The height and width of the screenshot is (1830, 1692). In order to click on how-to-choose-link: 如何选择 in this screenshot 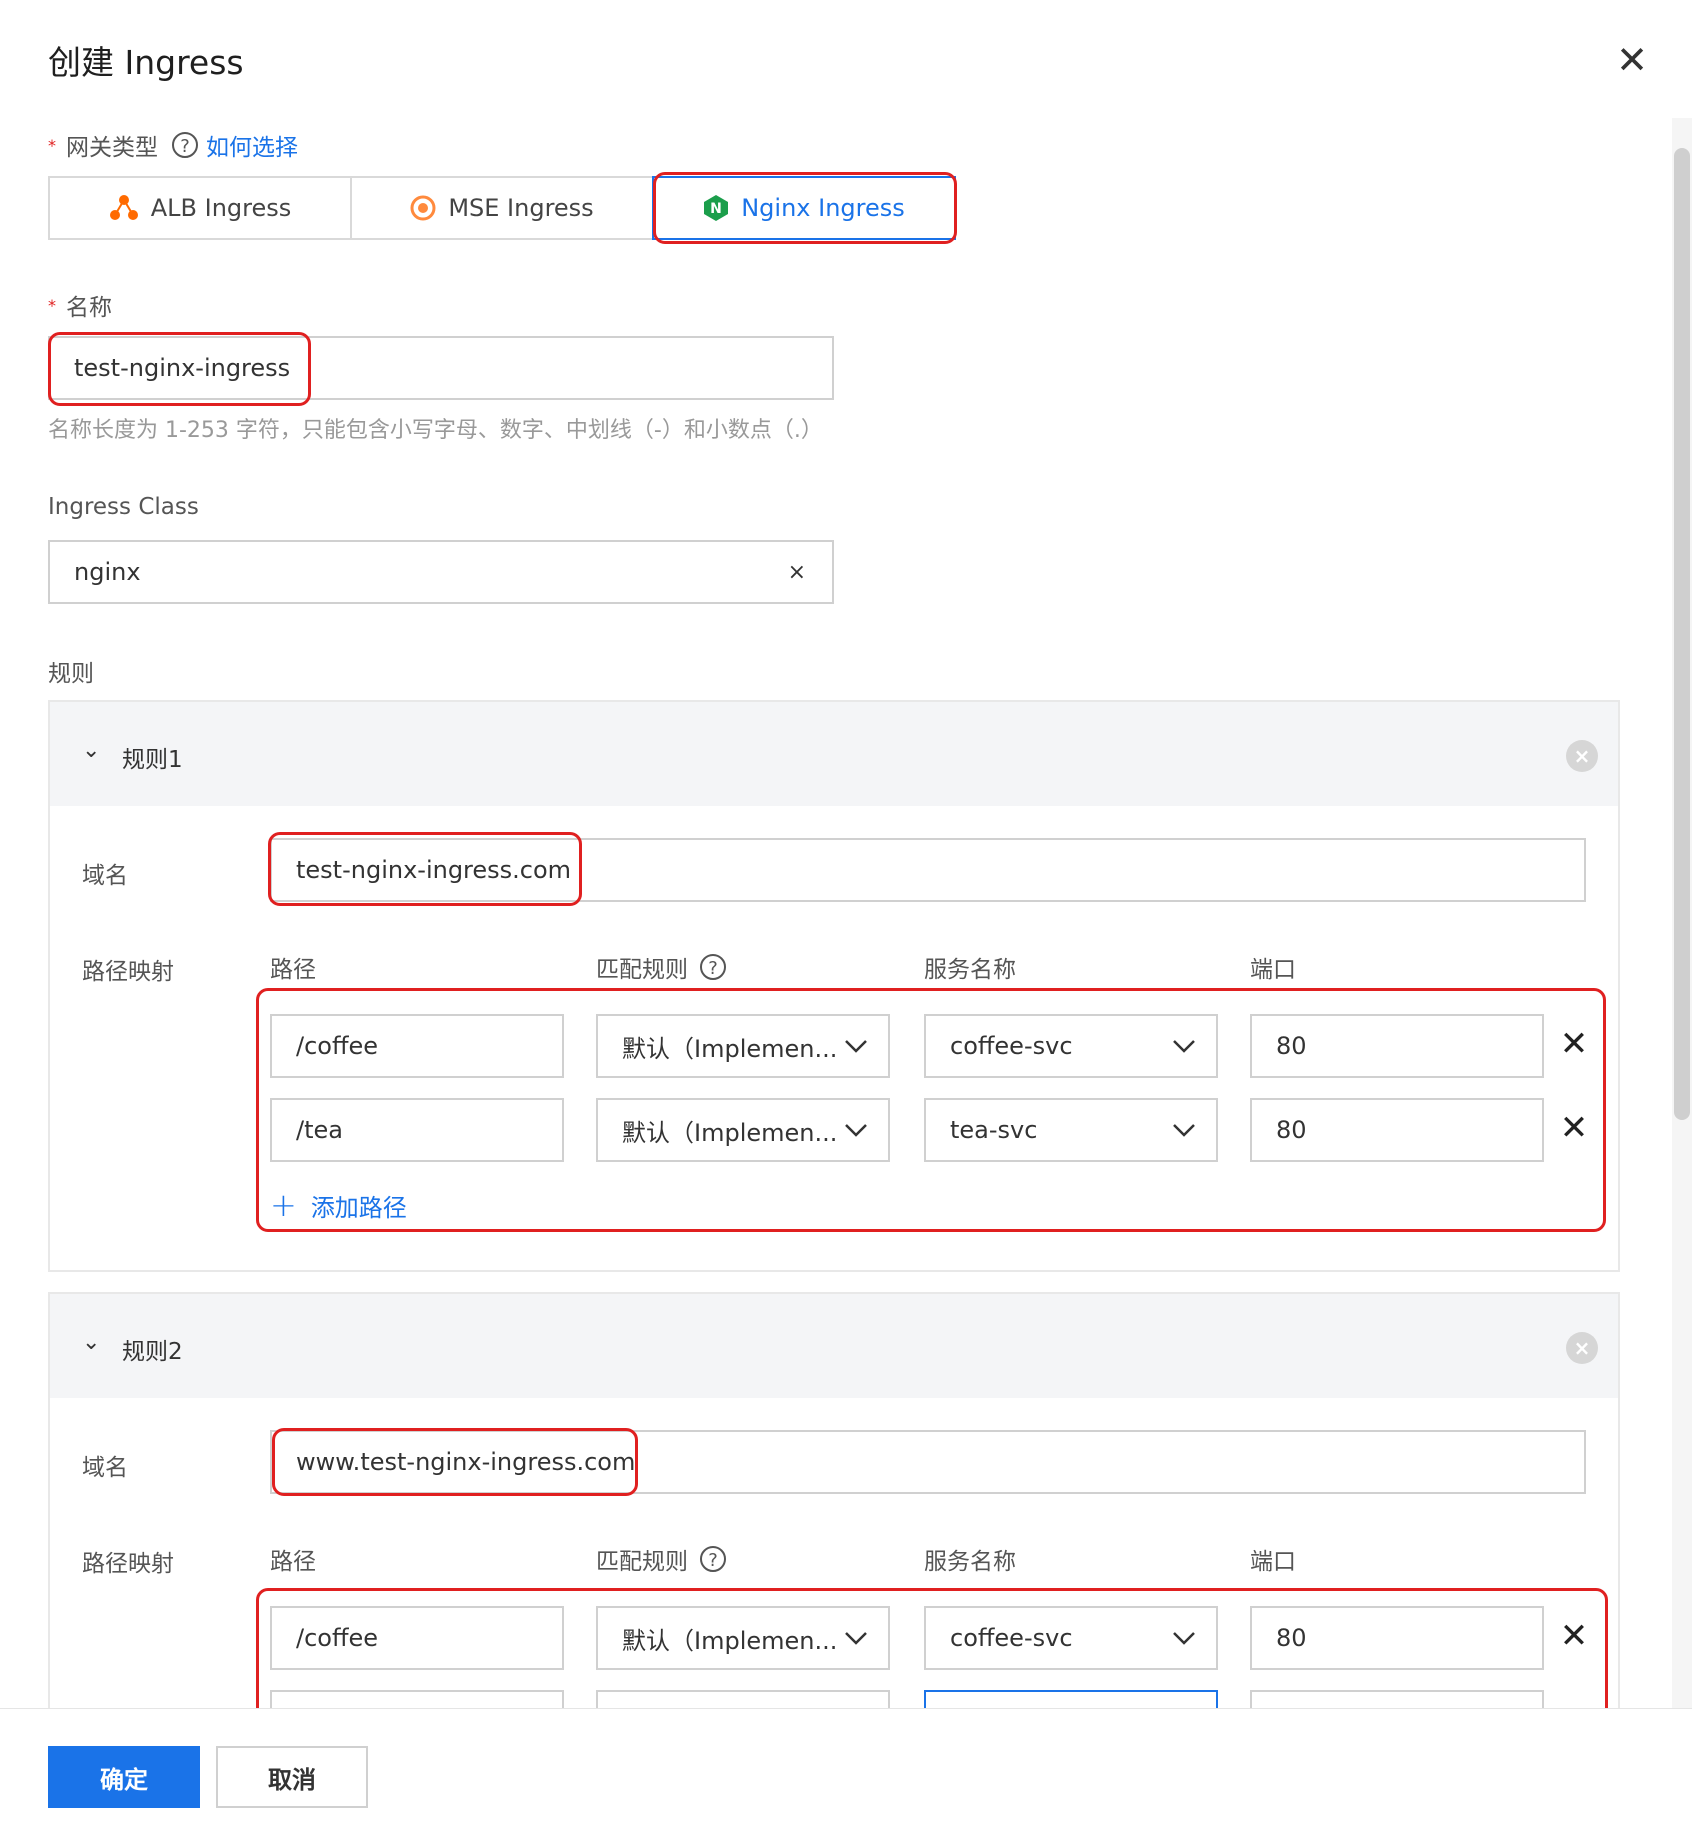, I will do `click(252, 145)`.